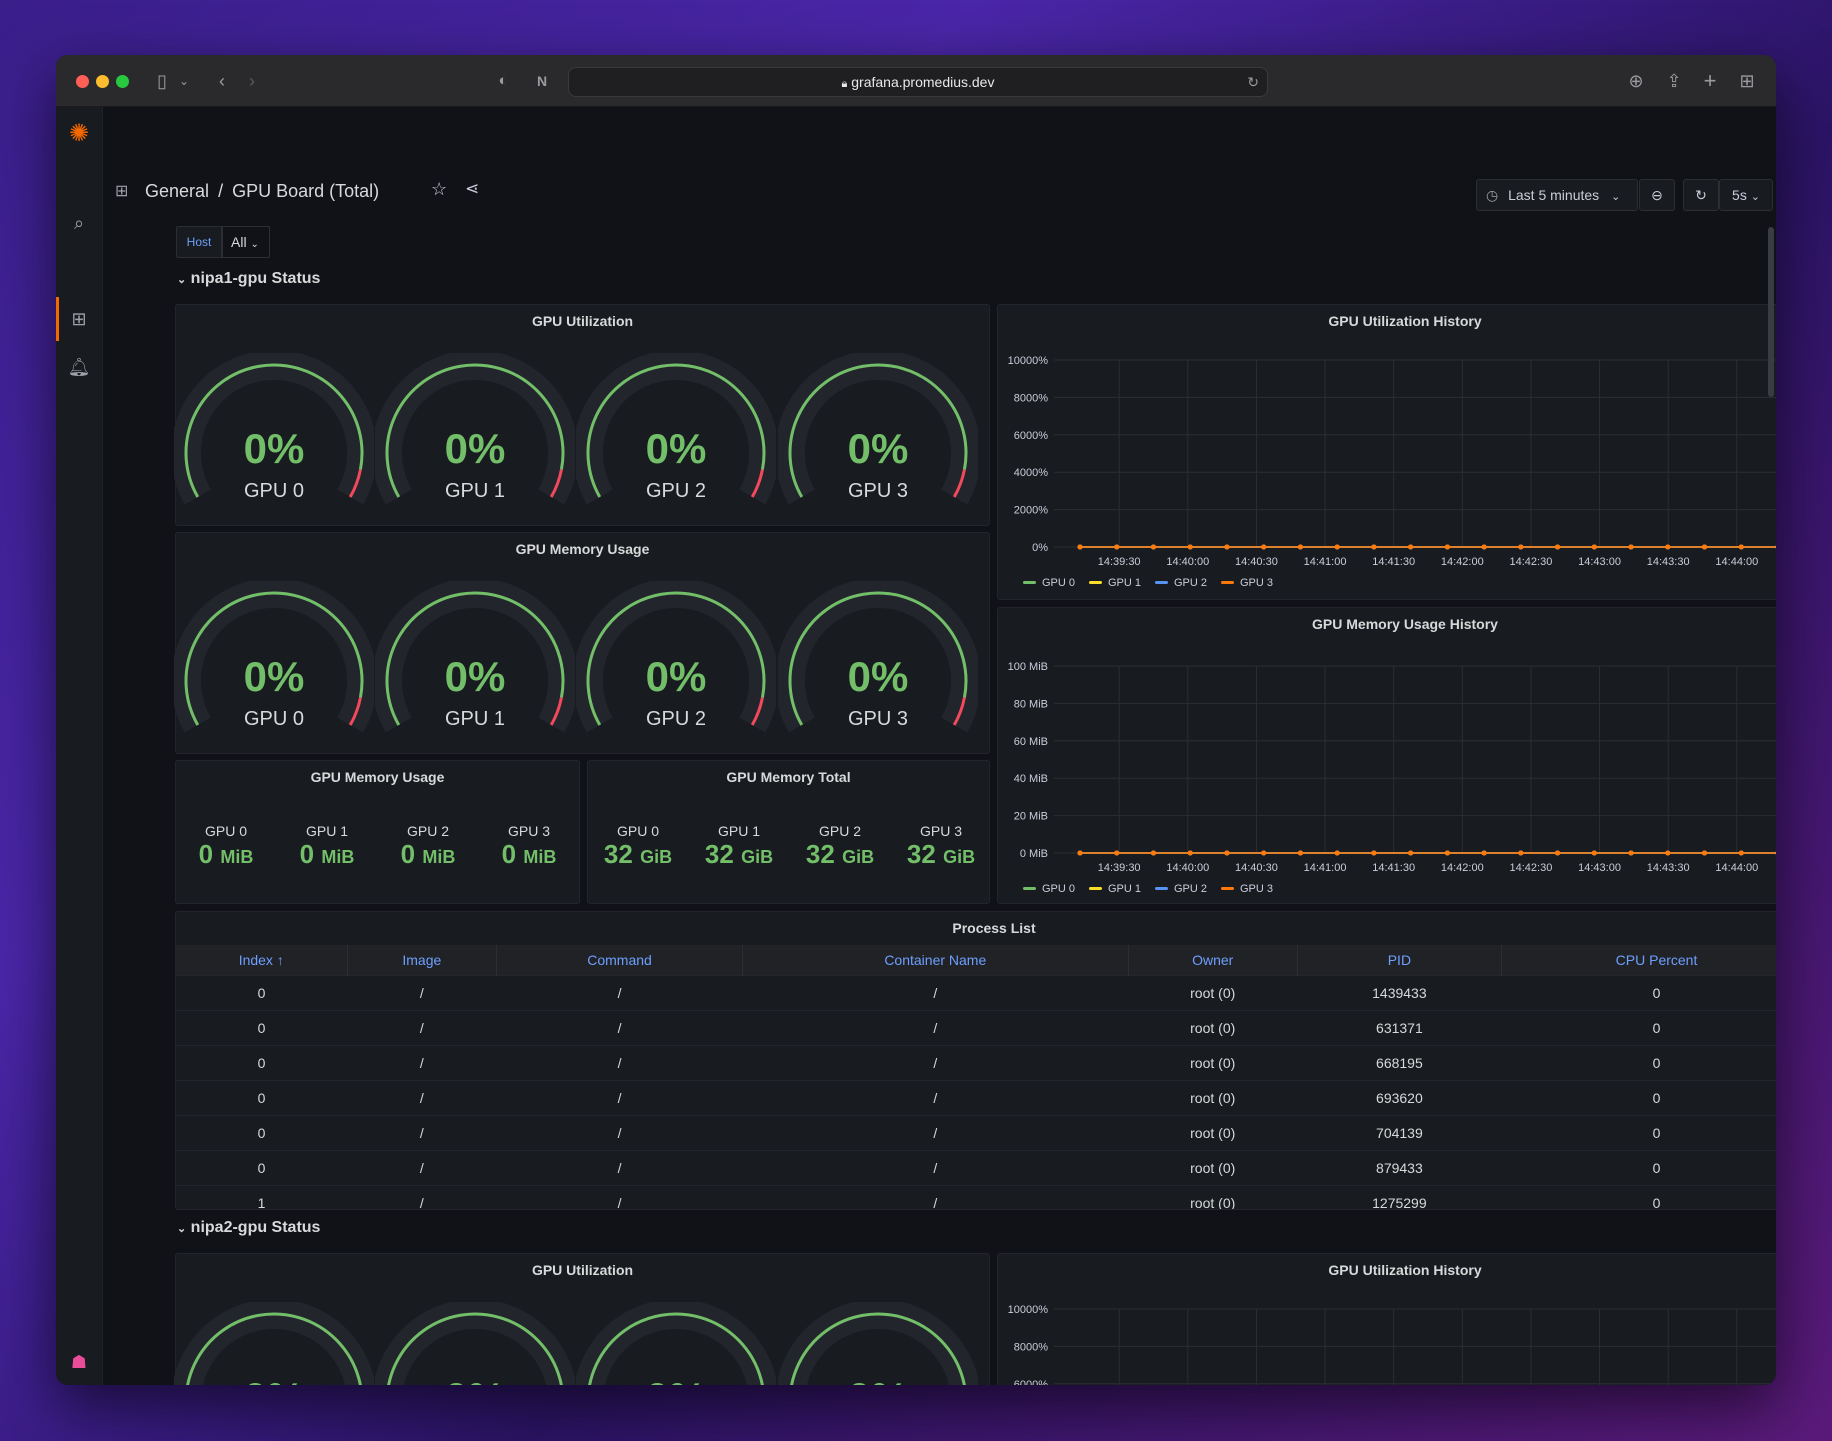 The height and width of the screenshot is (1441, 1832). I want to click on column-header: Index ↑, so click(262, 960).